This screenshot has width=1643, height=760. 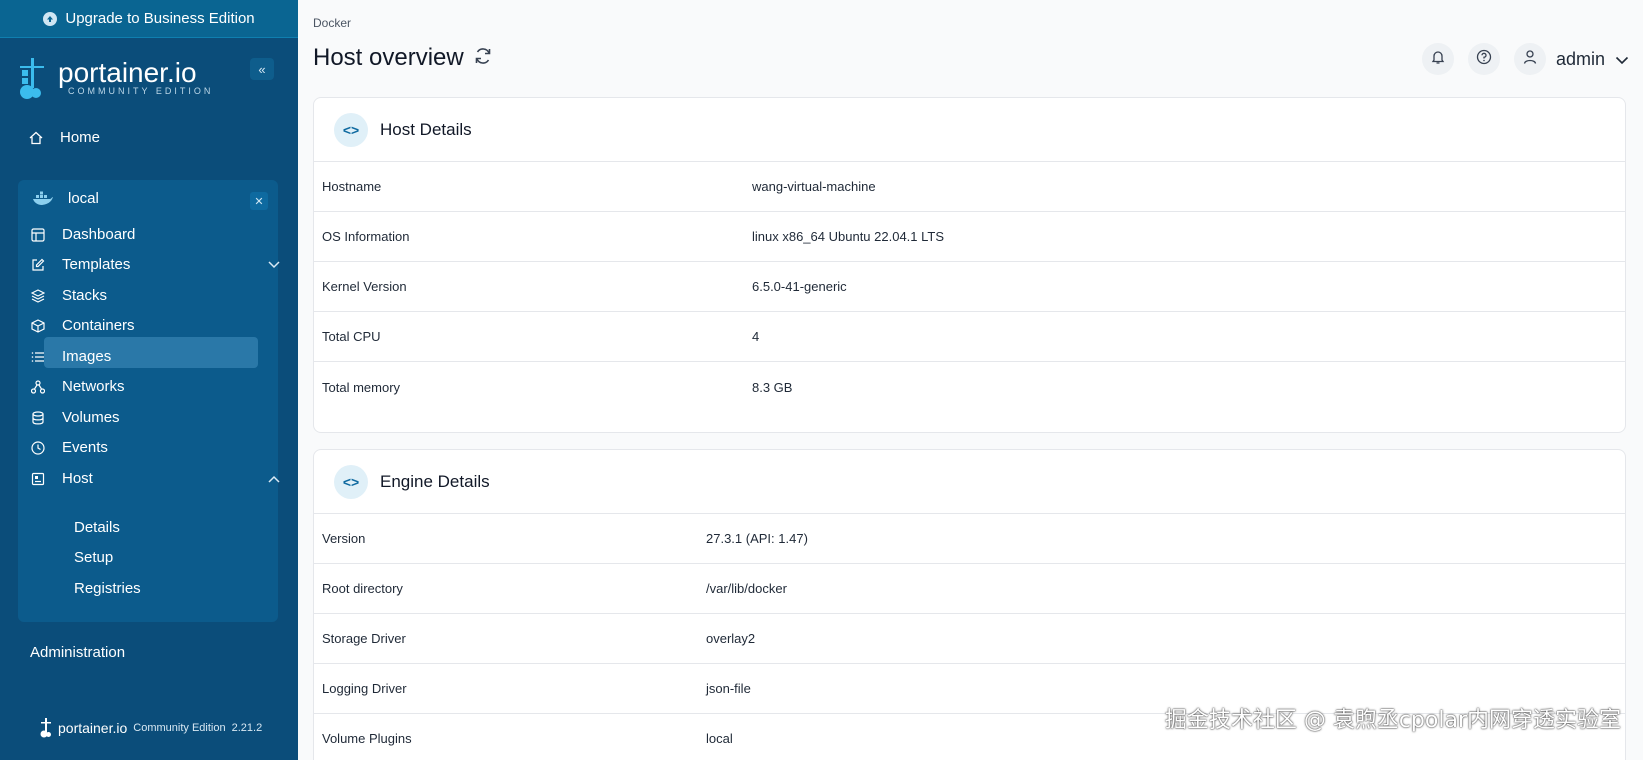 What do you see at coordinates (274, 479) in the screenshot?
I see `chevron-up-icon` at bounding box center [274, 479].